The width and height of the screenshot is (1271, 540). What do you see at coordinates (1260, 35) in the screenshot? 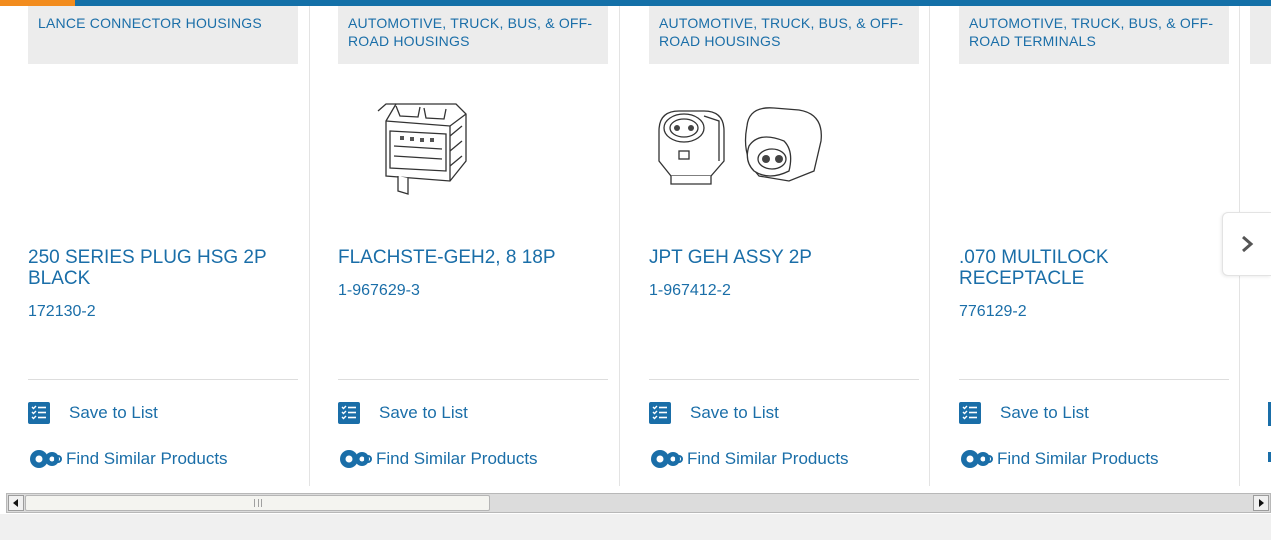
I see `product-category-partial` at bounding box center [1260, 35].